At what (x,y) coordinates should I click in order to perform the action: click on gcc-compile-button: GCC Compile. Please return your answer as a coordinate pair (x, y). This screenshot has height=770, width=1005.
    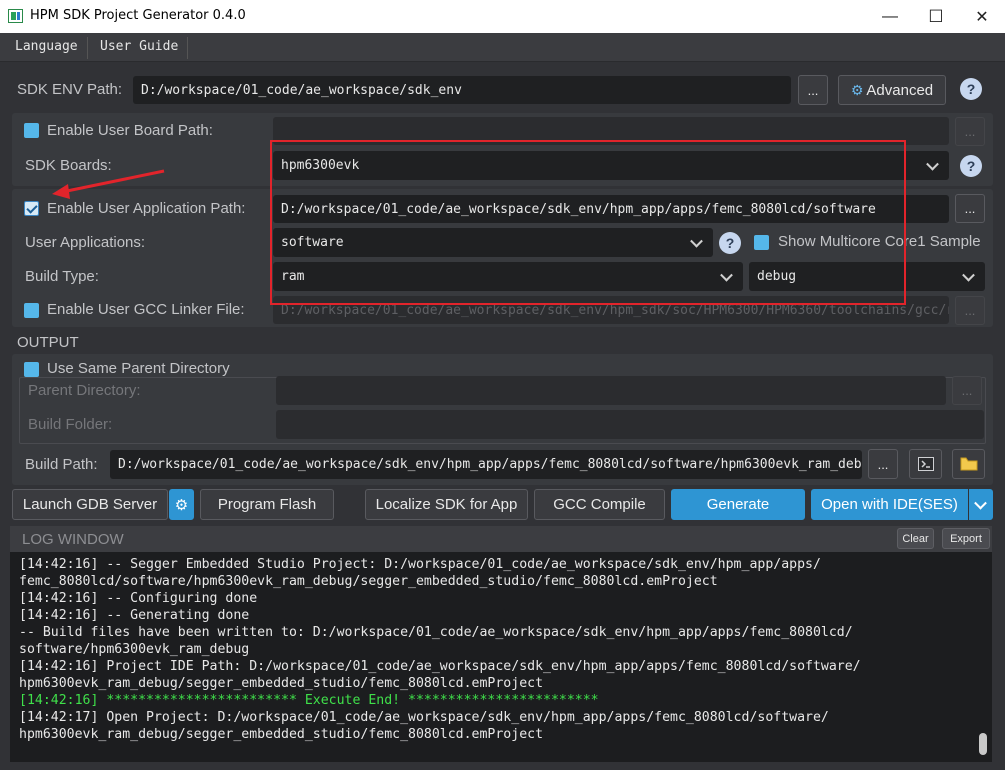
    Looking at the image, I should click on (599, 504).